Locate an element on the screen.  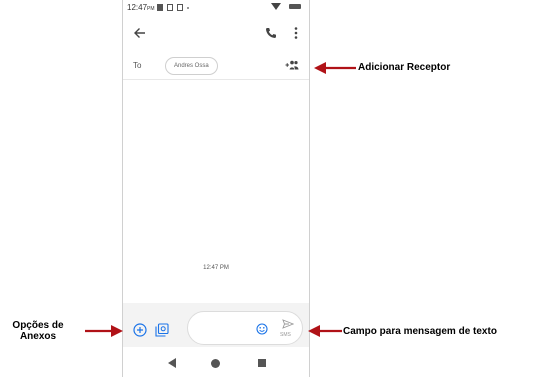
nav-home-icon is located at coordinates (215, 363).